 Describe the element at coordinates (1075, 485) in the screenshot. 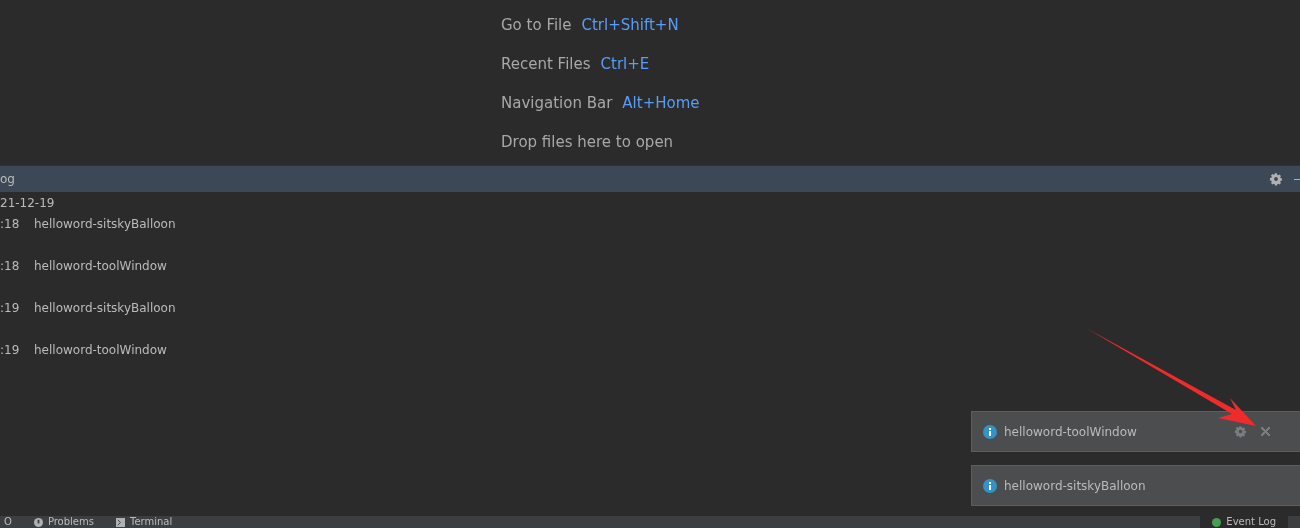

I see `notification-text: helloword-sitskyBalloon` at that location.